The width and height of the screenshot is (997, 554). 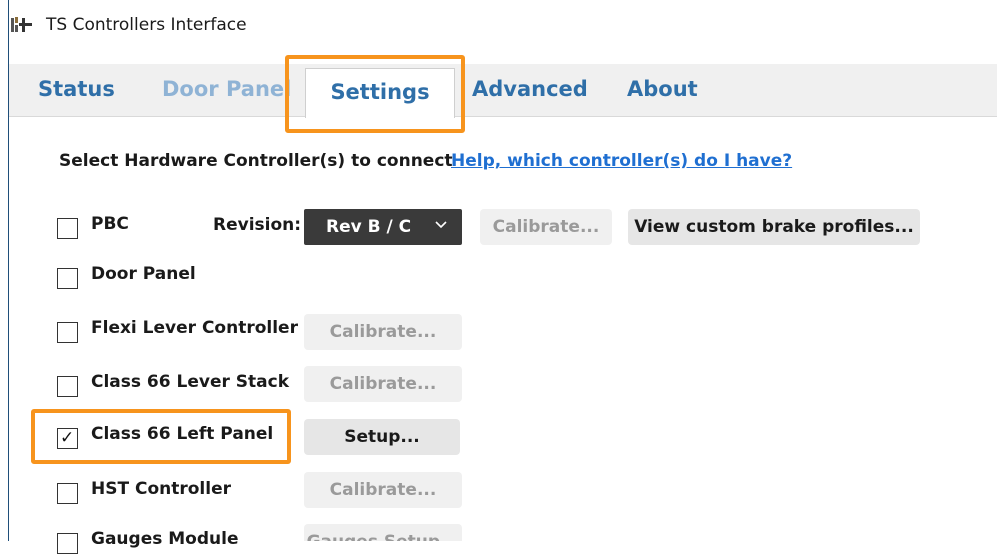 I want to click on window-title: TS Controllers Interface, so click(x=146, y=25).